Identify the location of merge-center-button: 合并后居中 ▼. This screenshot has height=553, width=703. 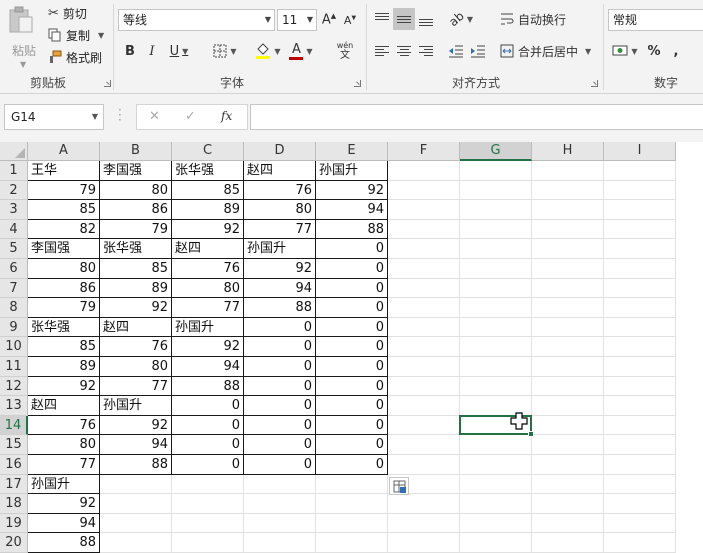
(550, 51).